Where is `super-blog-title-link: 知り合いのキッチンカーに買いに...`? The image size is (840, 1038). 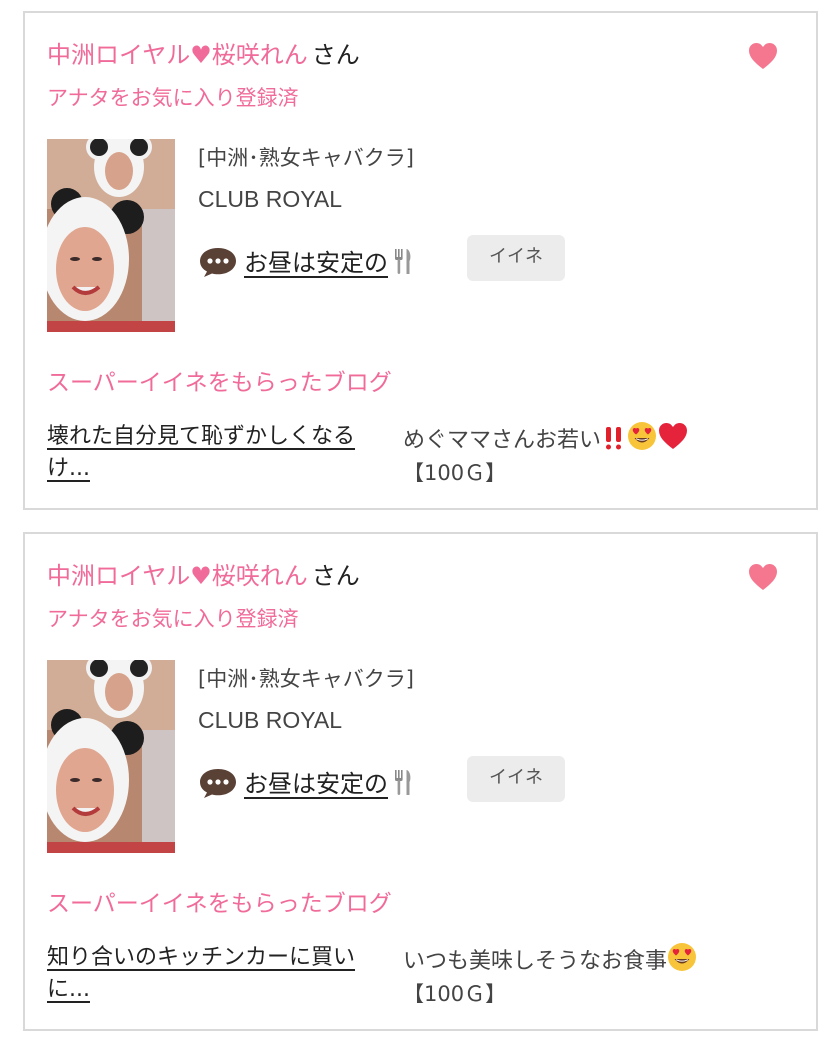 super-blog-title-link: 知り合いのキッチンカーに買いに... is located at coordinates (219, 974).